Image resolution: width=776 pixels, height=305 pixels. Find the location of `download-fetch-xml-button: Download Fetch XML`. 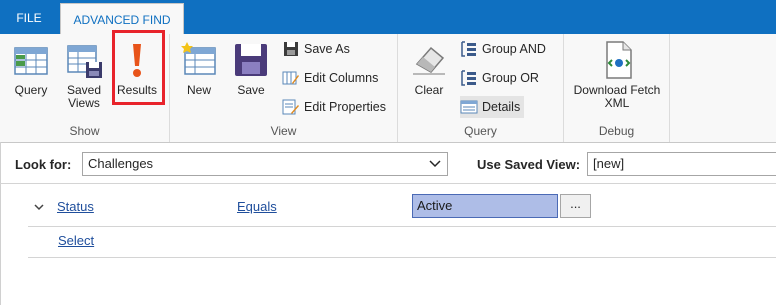

download-fetch-xml-button: Download Fetch XML is located at coordinates (617, 75).